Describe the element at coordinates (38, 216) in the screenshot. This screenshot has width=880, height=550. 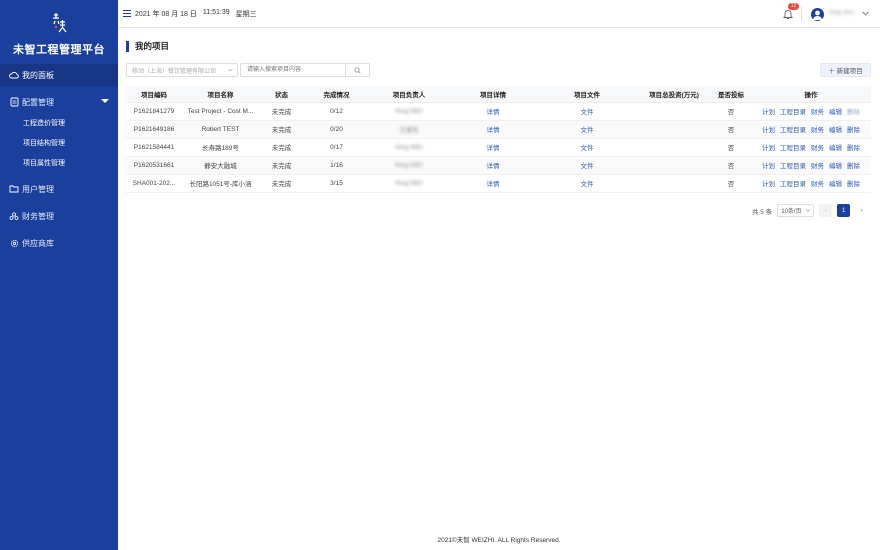
I see `sidebar-item-label: 财务管理` at that location.